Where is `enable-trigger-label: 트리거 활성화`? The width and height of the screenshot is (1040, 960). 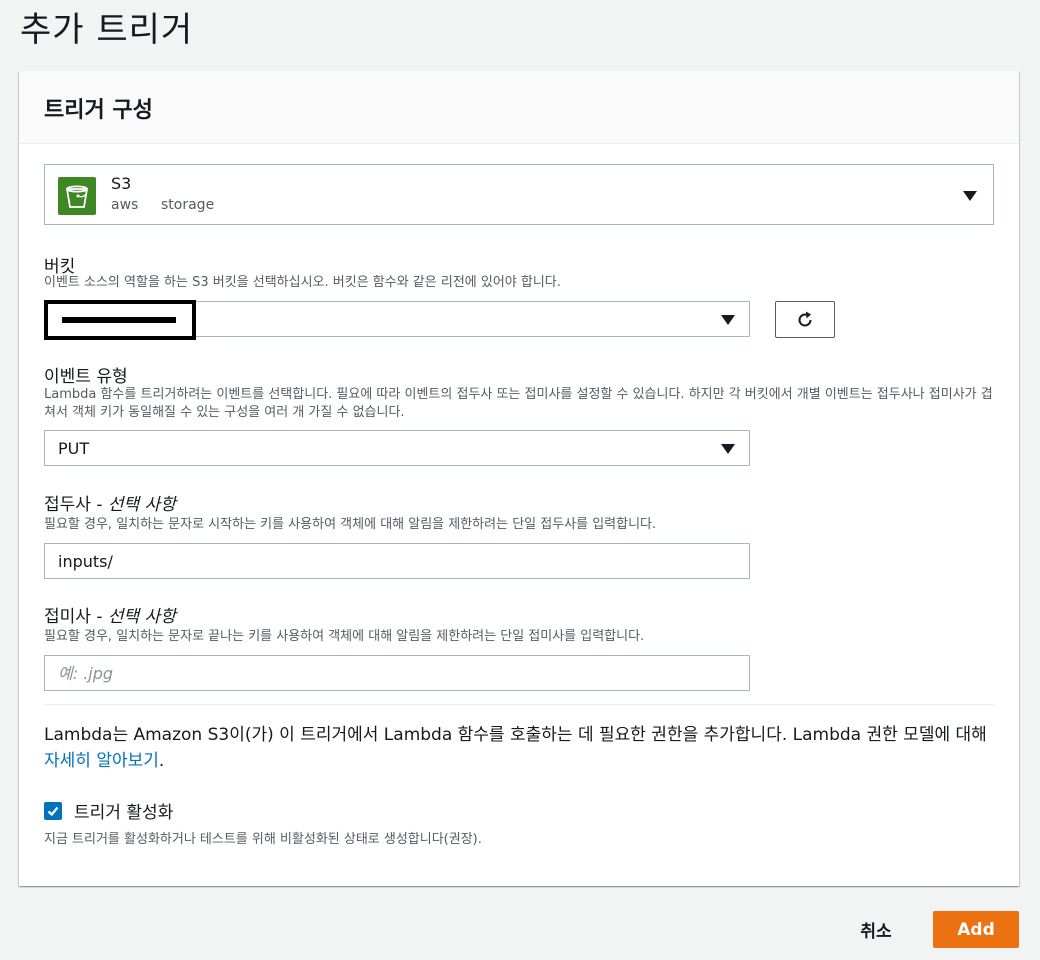 enable-trigger-label: 트리거 활성화 is located at coordinates (123, 810).